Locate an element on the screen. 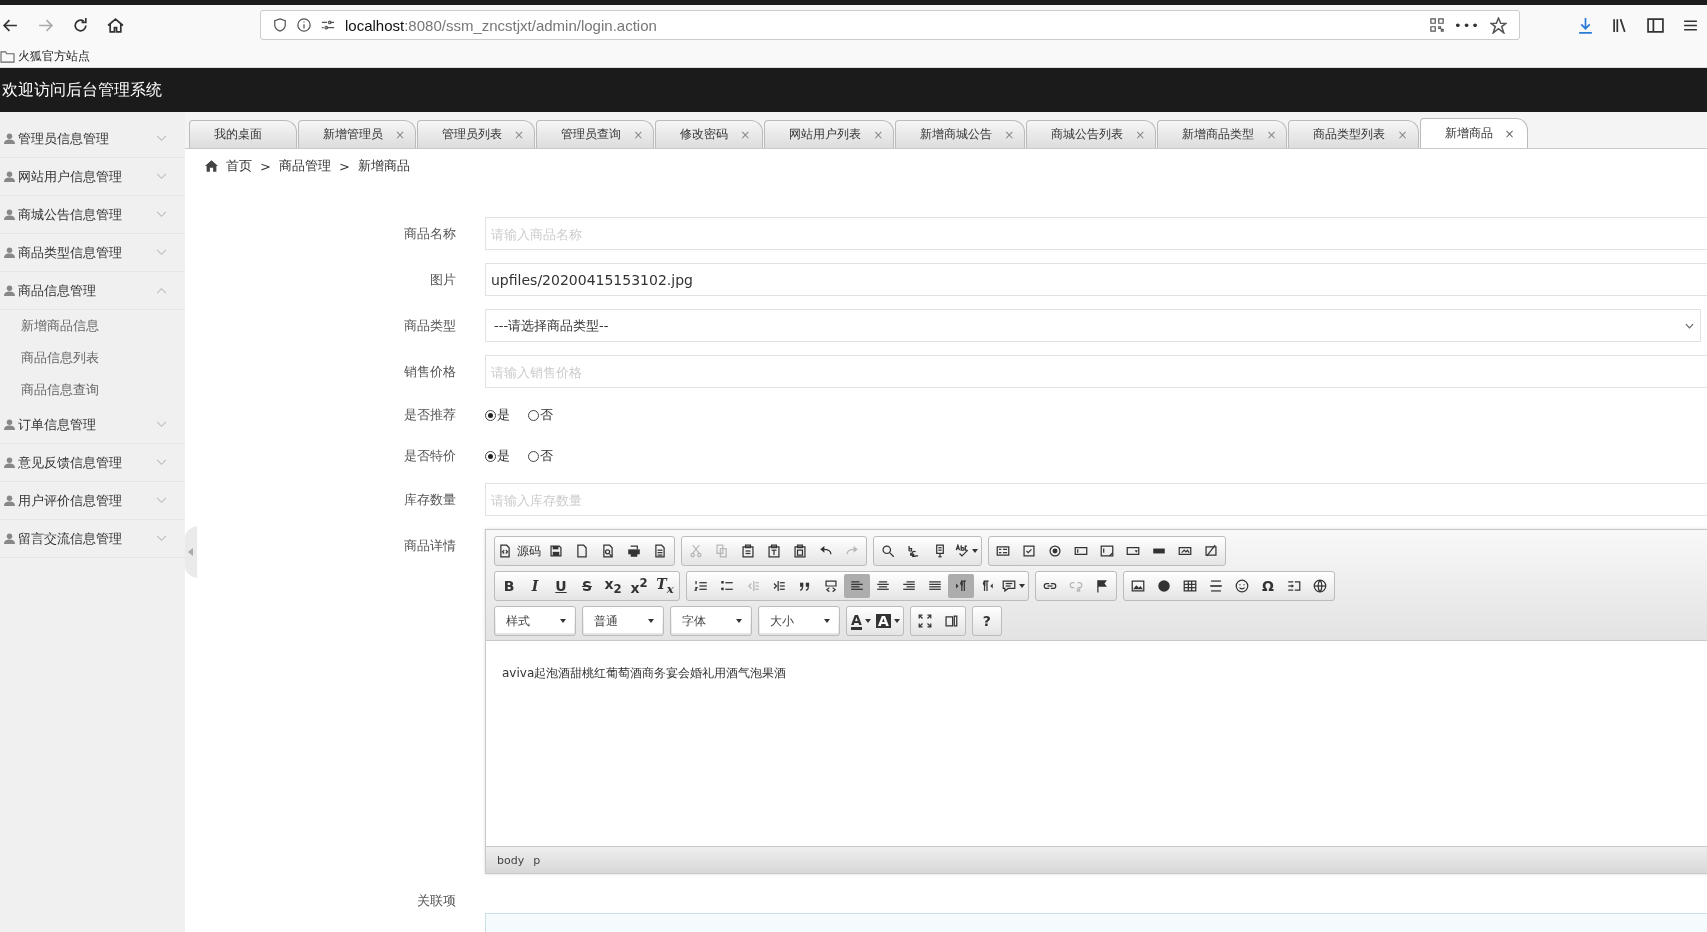 The width and height of the screenshot is (1707, 932). breadcrumb-link: 首页 is located at coordinates (239, 166).